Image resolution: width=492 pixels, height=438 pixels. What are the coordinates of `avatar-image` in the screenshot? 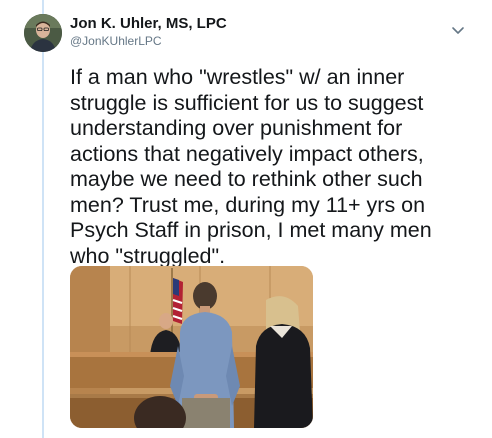 It's located at (43, 33).